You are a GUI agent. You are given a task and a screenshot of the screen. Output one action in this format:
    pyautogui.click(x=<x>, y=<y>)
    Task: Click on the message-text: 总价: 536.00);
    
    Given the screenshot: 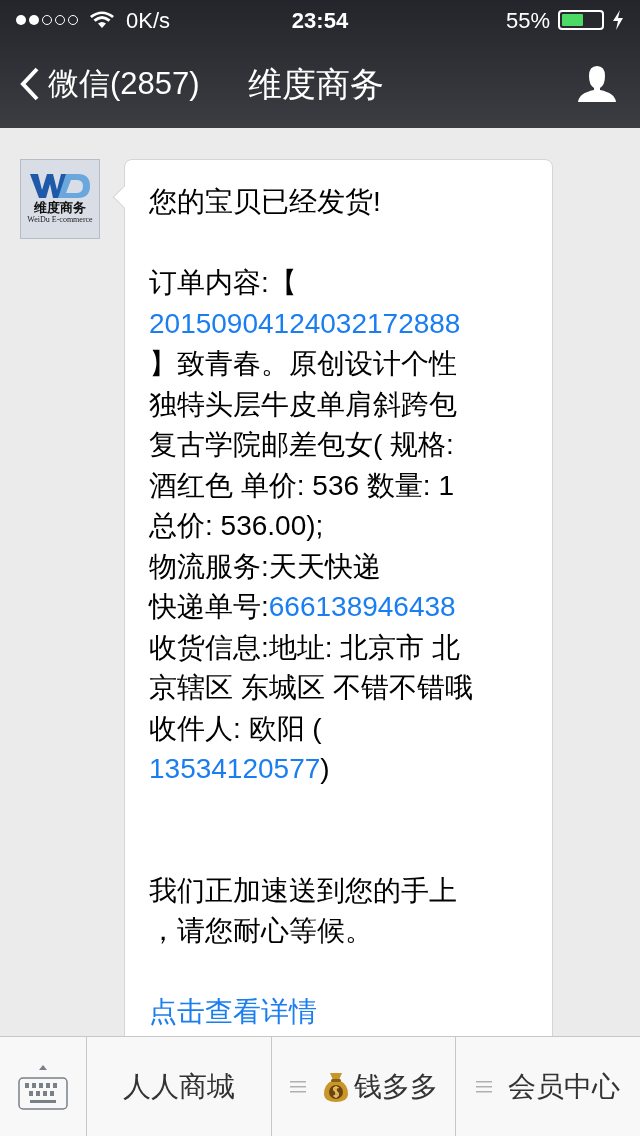 What is the action you would take?
    pyautogui.click(x=236, y=525)
    